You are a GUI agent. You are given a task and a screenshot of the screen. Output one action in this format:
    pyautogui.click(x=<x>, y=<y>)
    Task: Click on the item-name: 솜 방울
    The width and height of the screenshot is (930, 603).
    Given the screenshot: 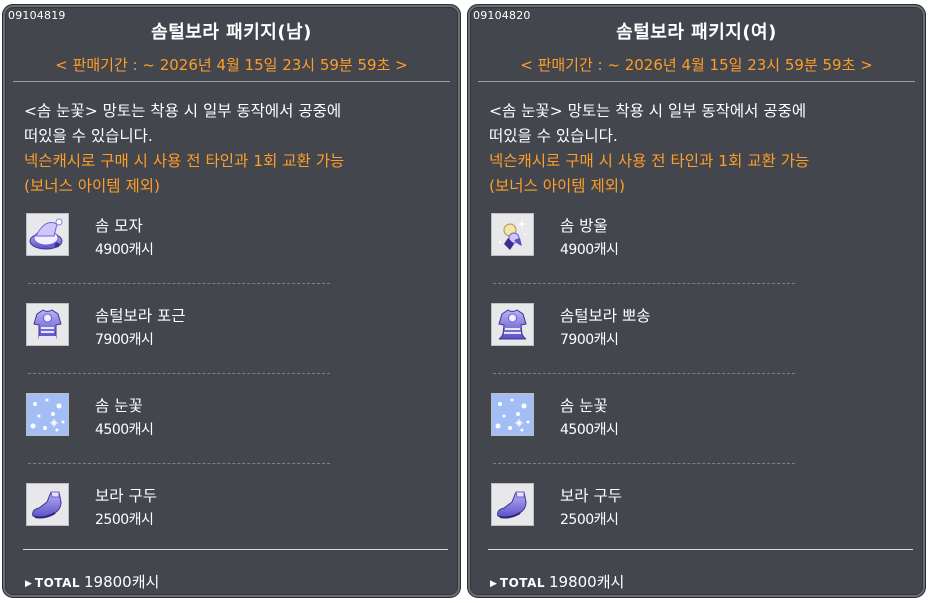 What is the action you would take?
    pyautogui.click(x=584, y=226)
    